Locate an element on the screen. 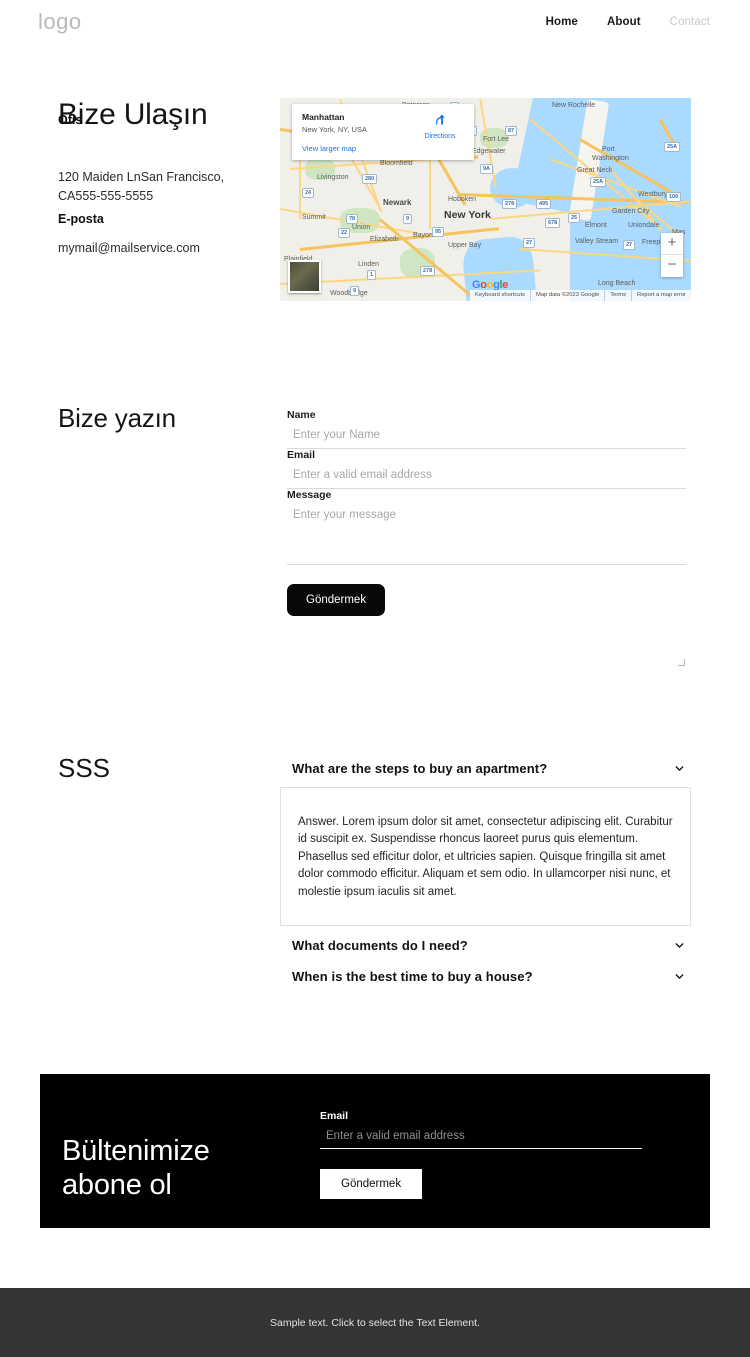 The height and width of the screenshot is (1357, 750). map-city-label: Long Beach is located at coordinates (617, 283).